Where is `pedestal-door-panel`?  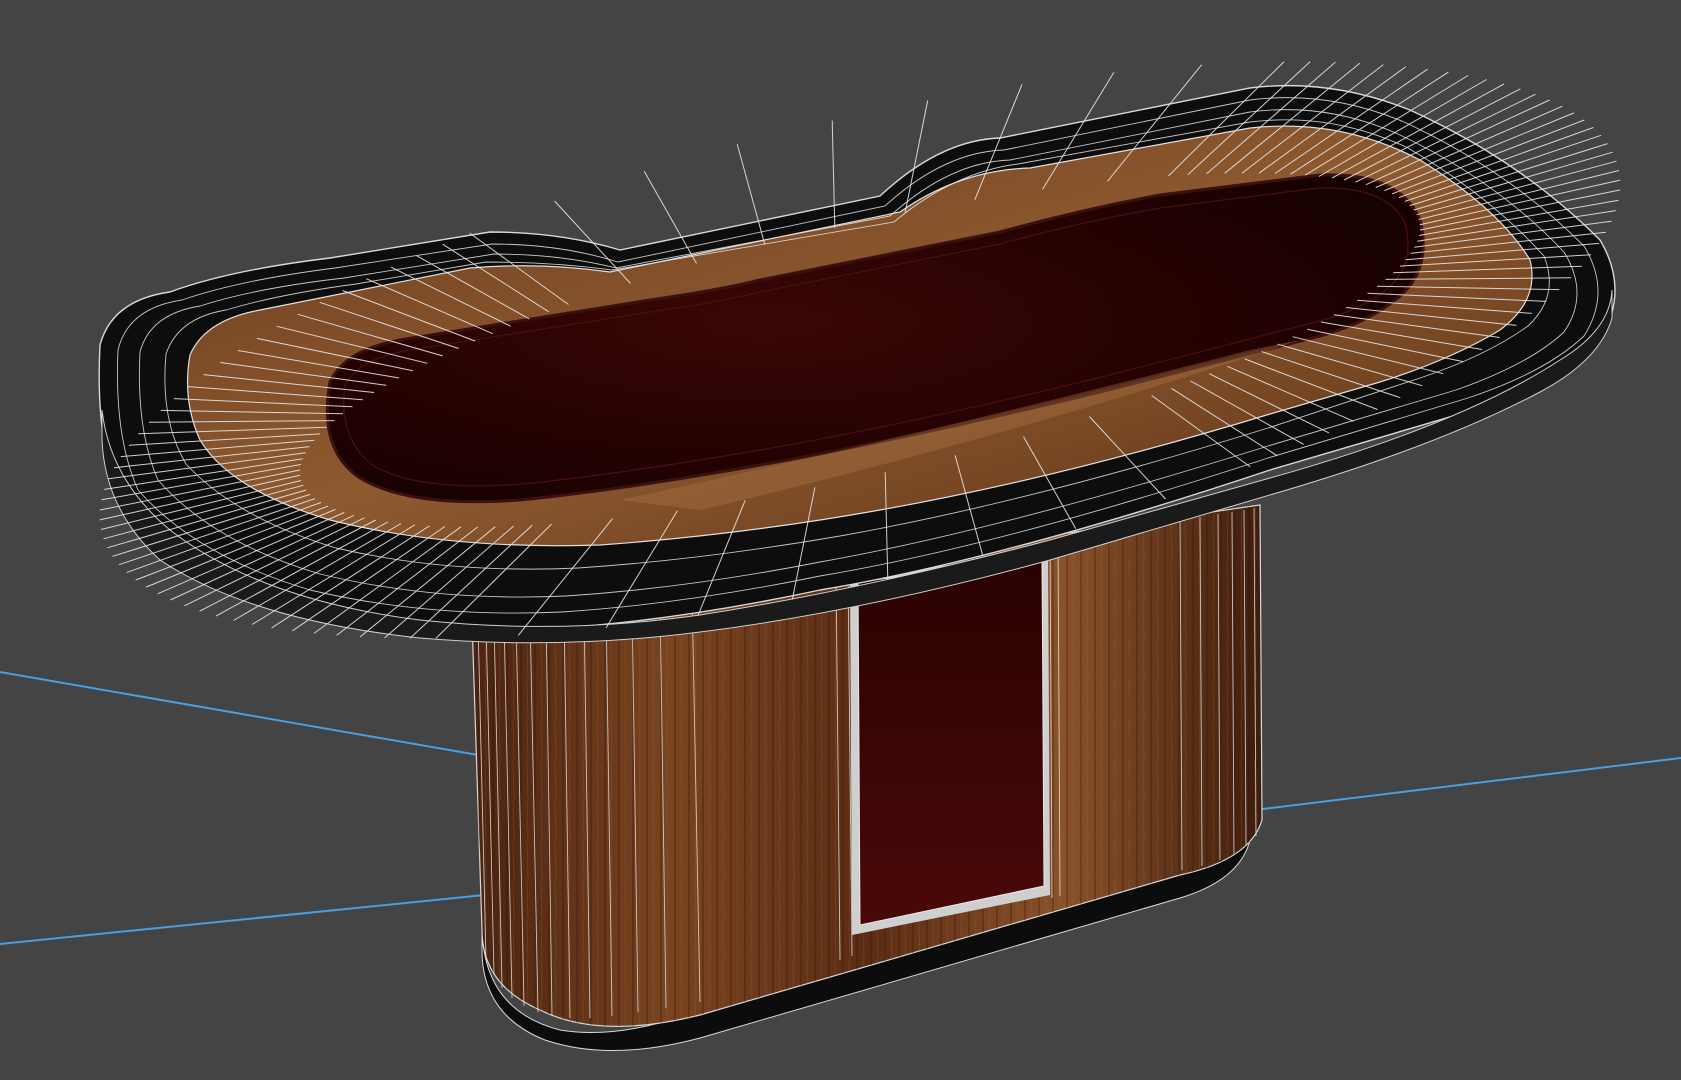
pedestal-door-panel is located at coordinates (950, 743).